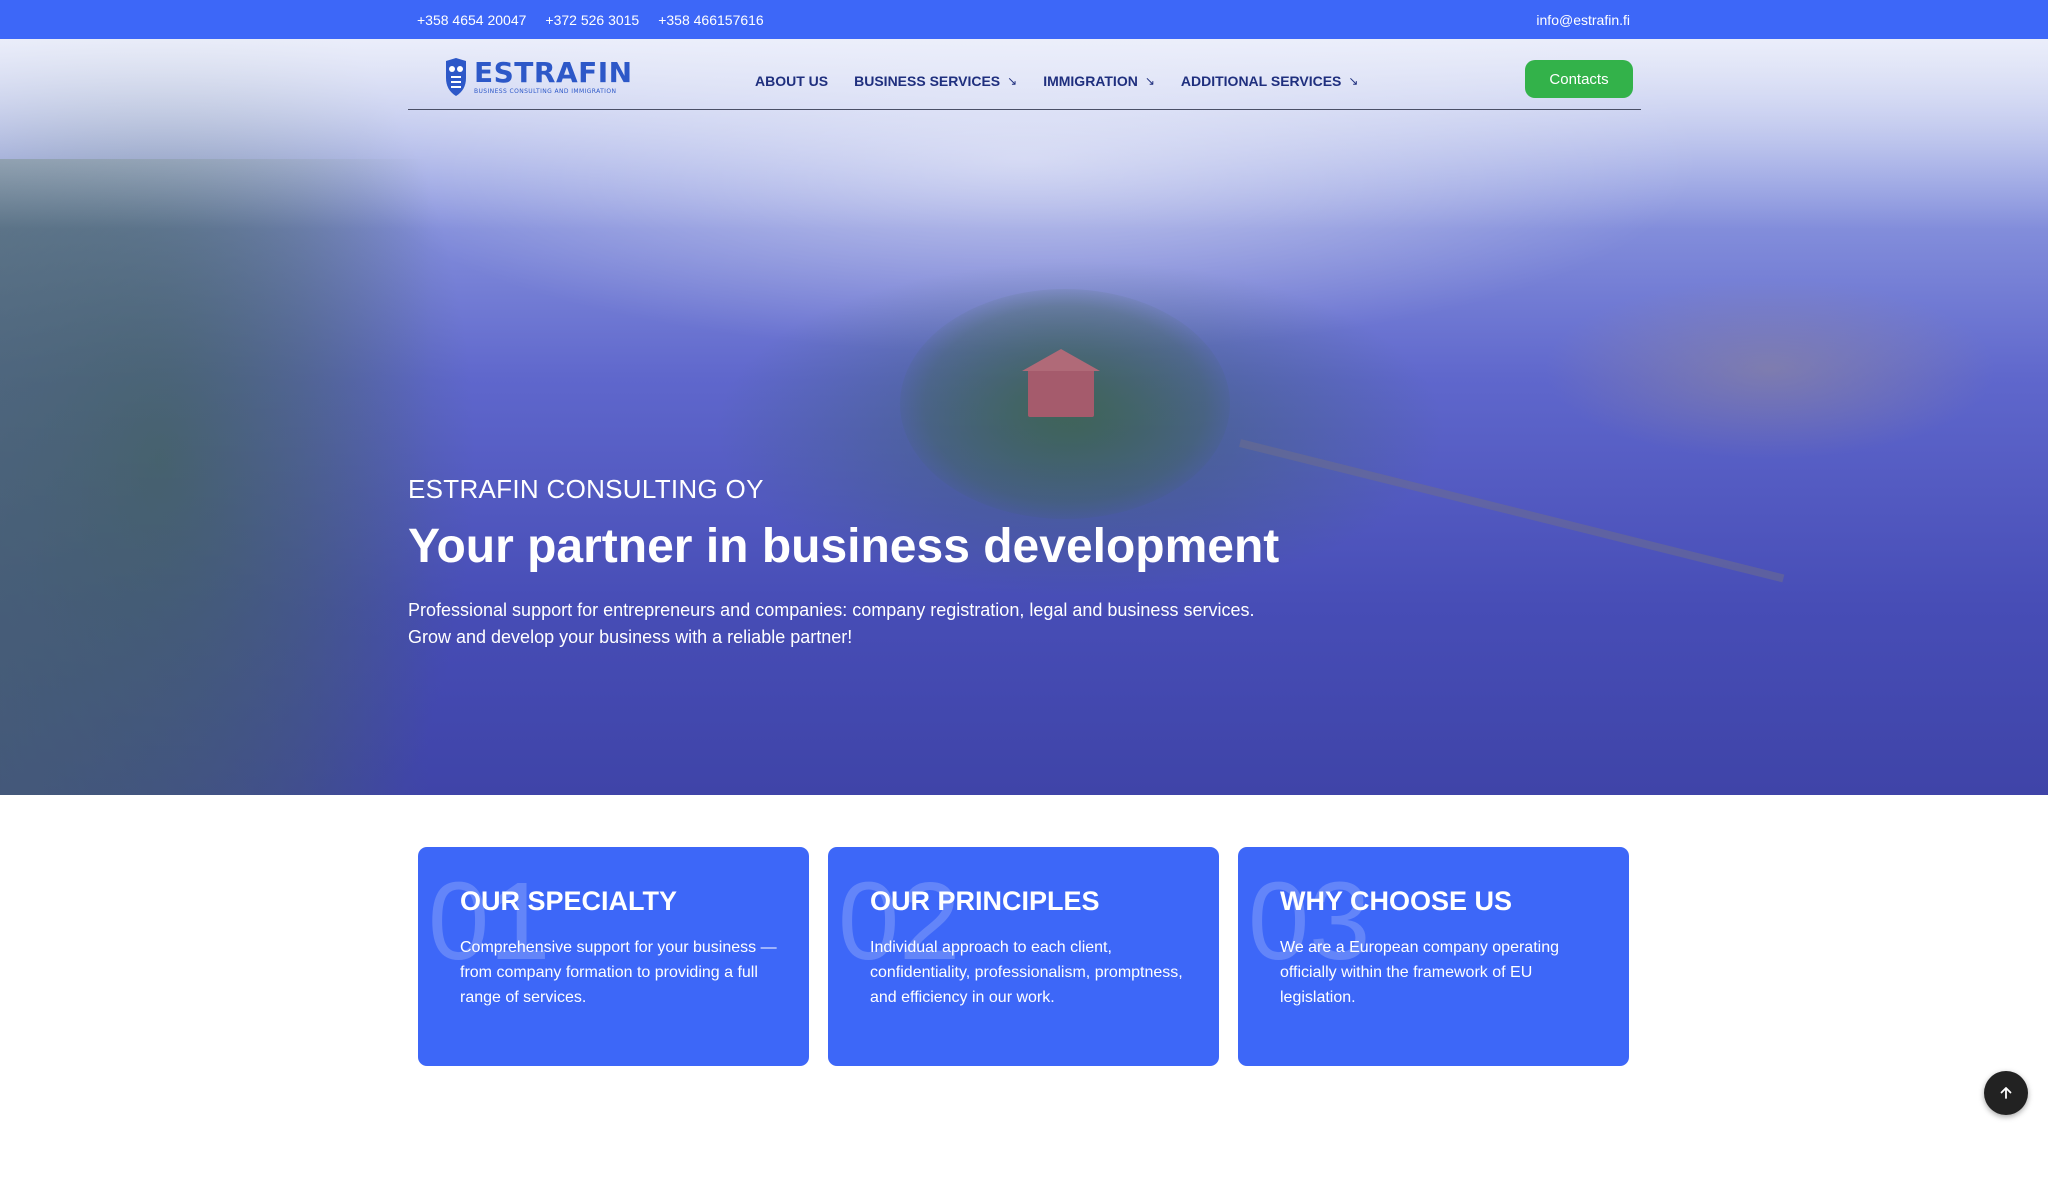 The image size is (2048, 1201). I want to click on hero-title: Your partner in business development, so click(844, 546).